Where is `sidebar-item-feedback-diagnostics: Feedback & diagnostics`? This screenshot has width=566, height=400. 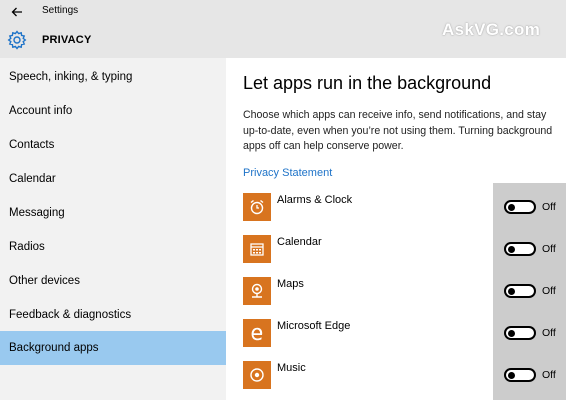
sidebar-item-feedback-diagnostics: Feedback & diagnostics is located at coordinates (113, 315).